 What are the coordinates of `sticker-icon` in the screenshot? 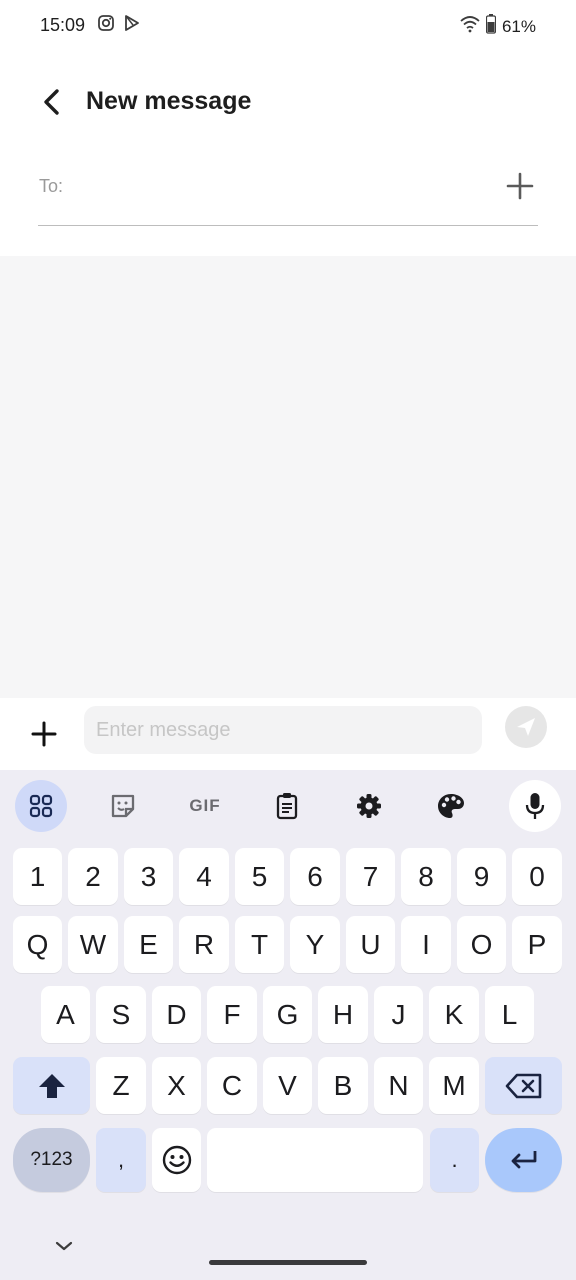 It's located at (123, 806).